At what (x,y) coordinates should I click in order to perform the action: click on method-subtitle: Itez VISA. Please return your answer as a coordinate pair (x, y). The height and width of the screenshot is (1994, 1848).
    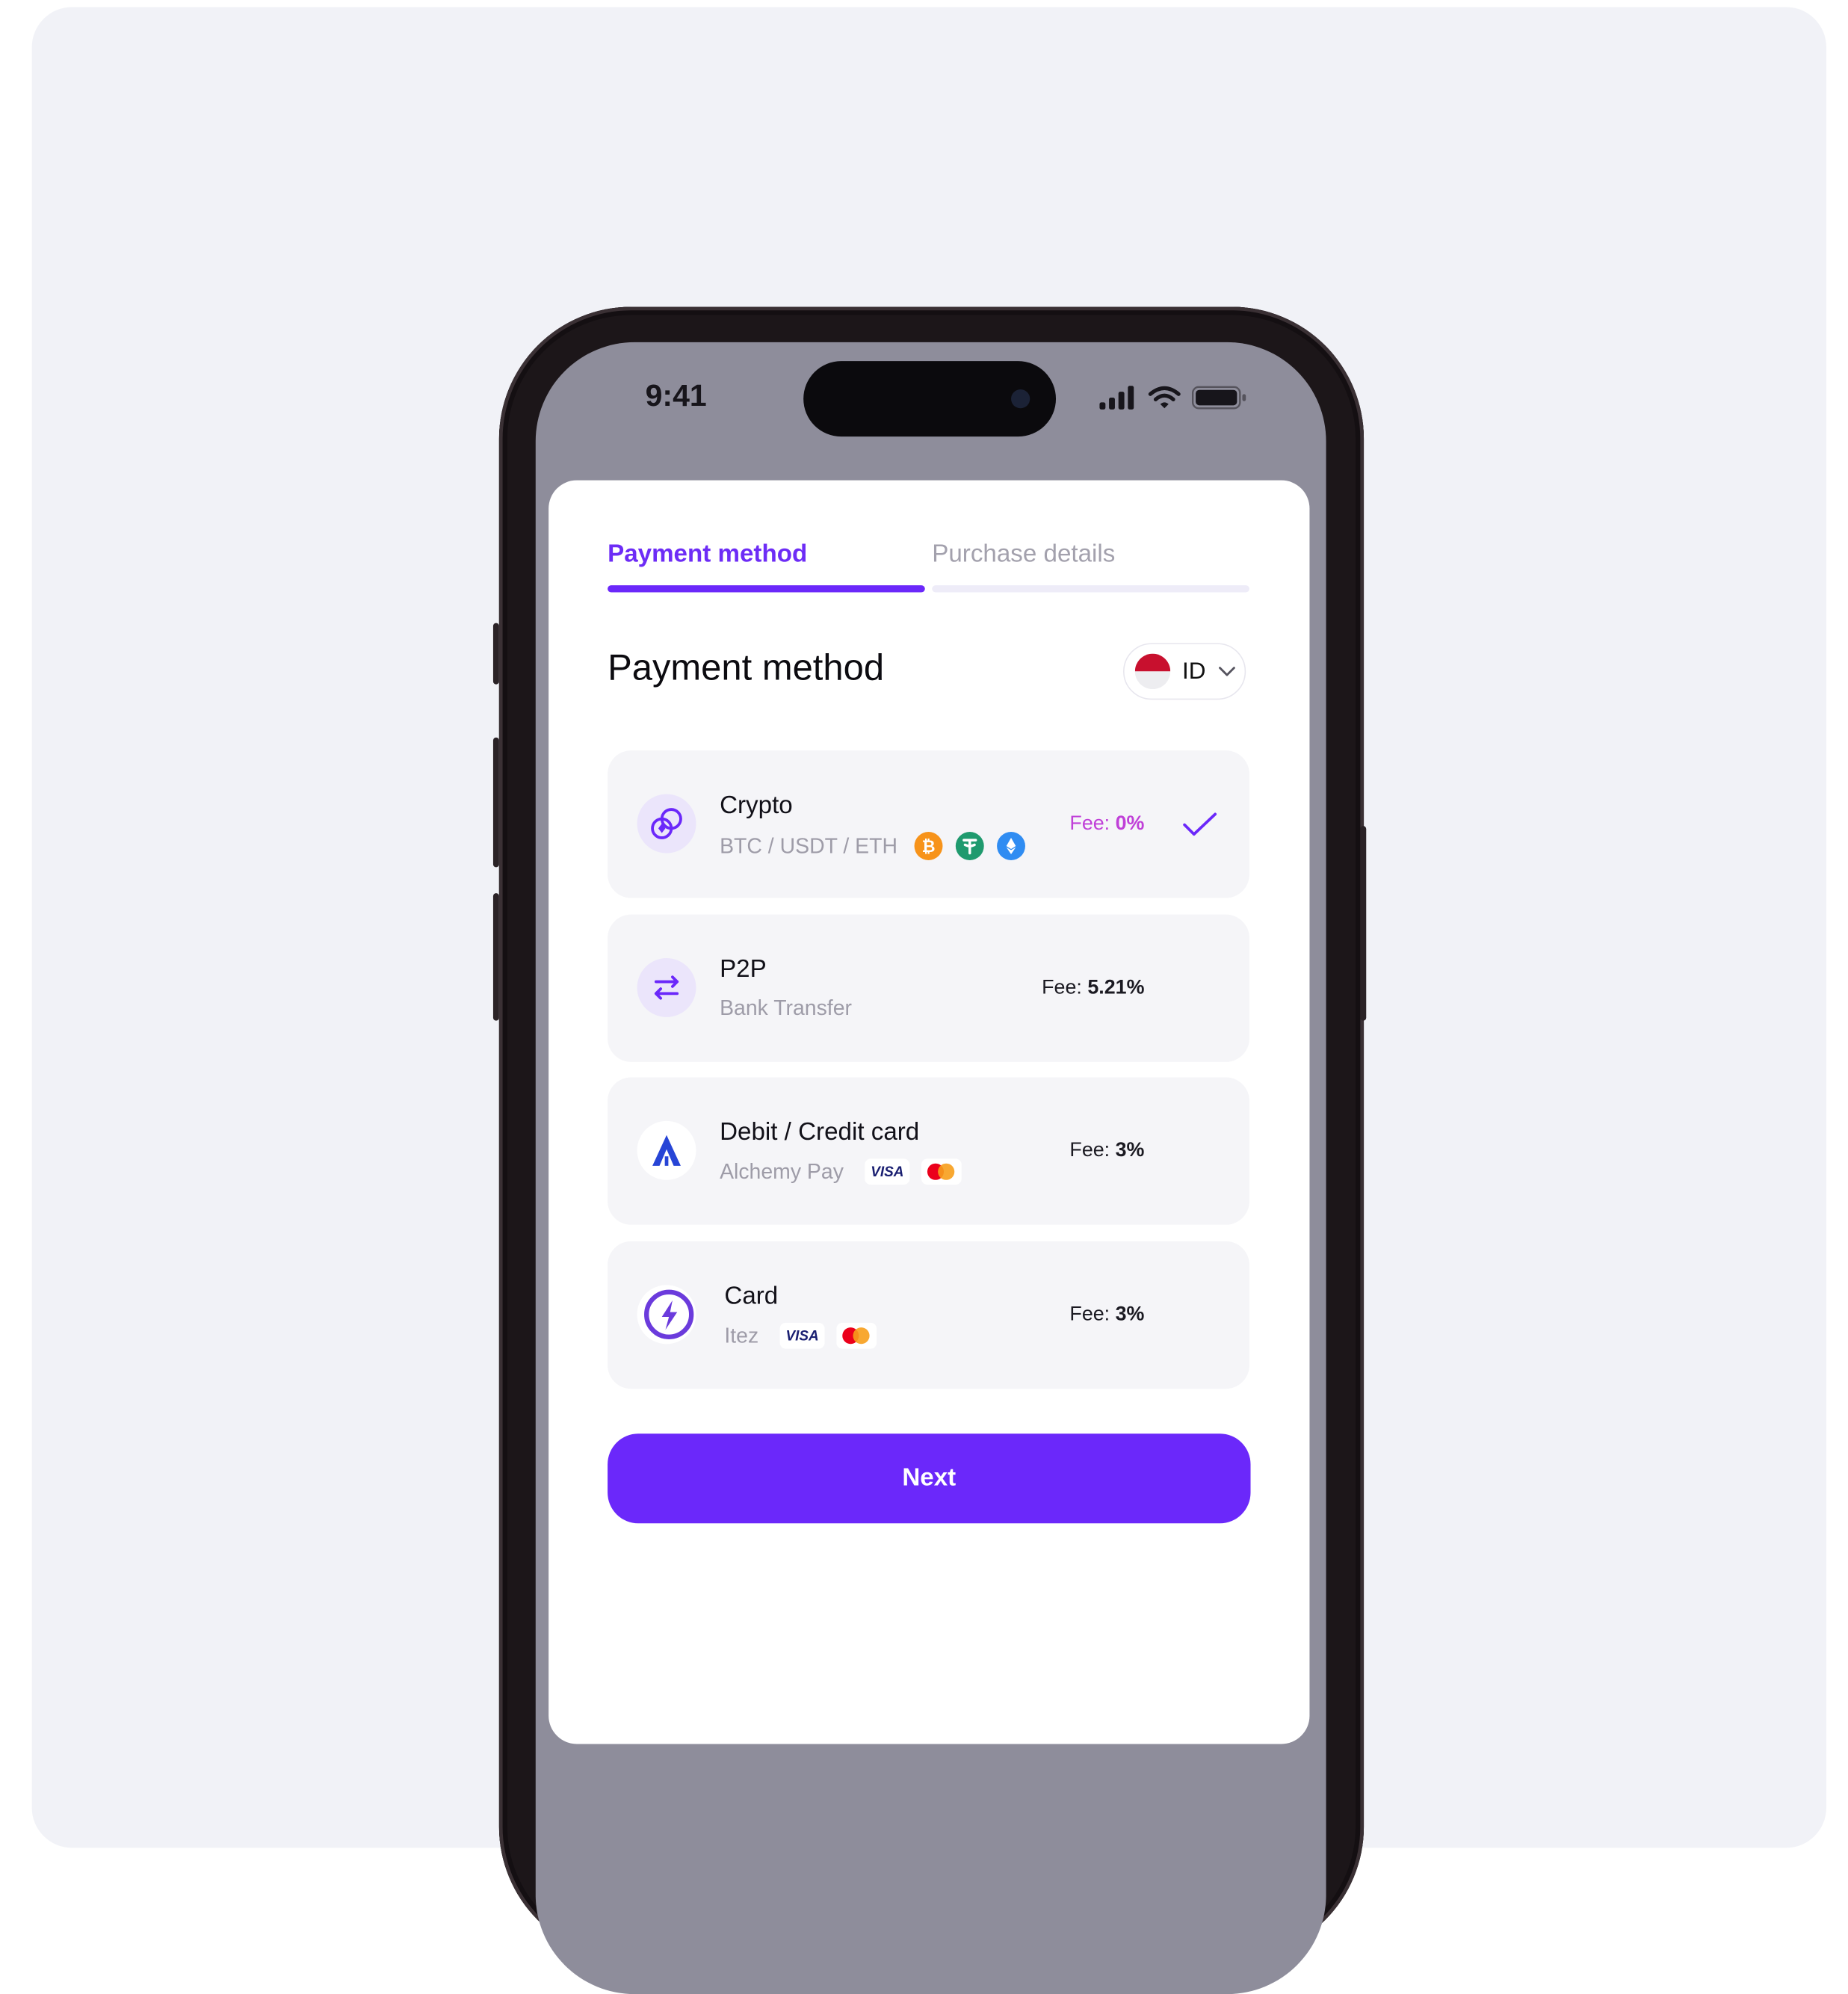
    Looking at the image, I should click on (801, 1335).